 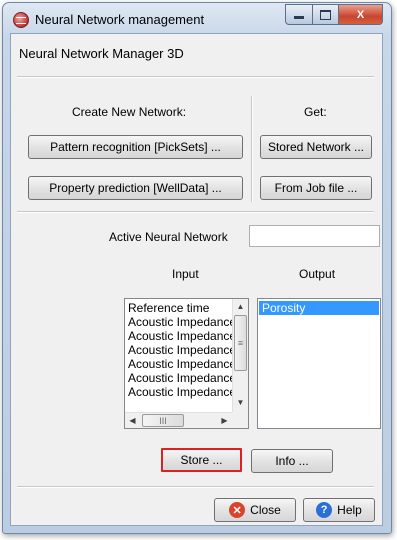 I want to click on help-icon: ?, so click(x=324, y=510).